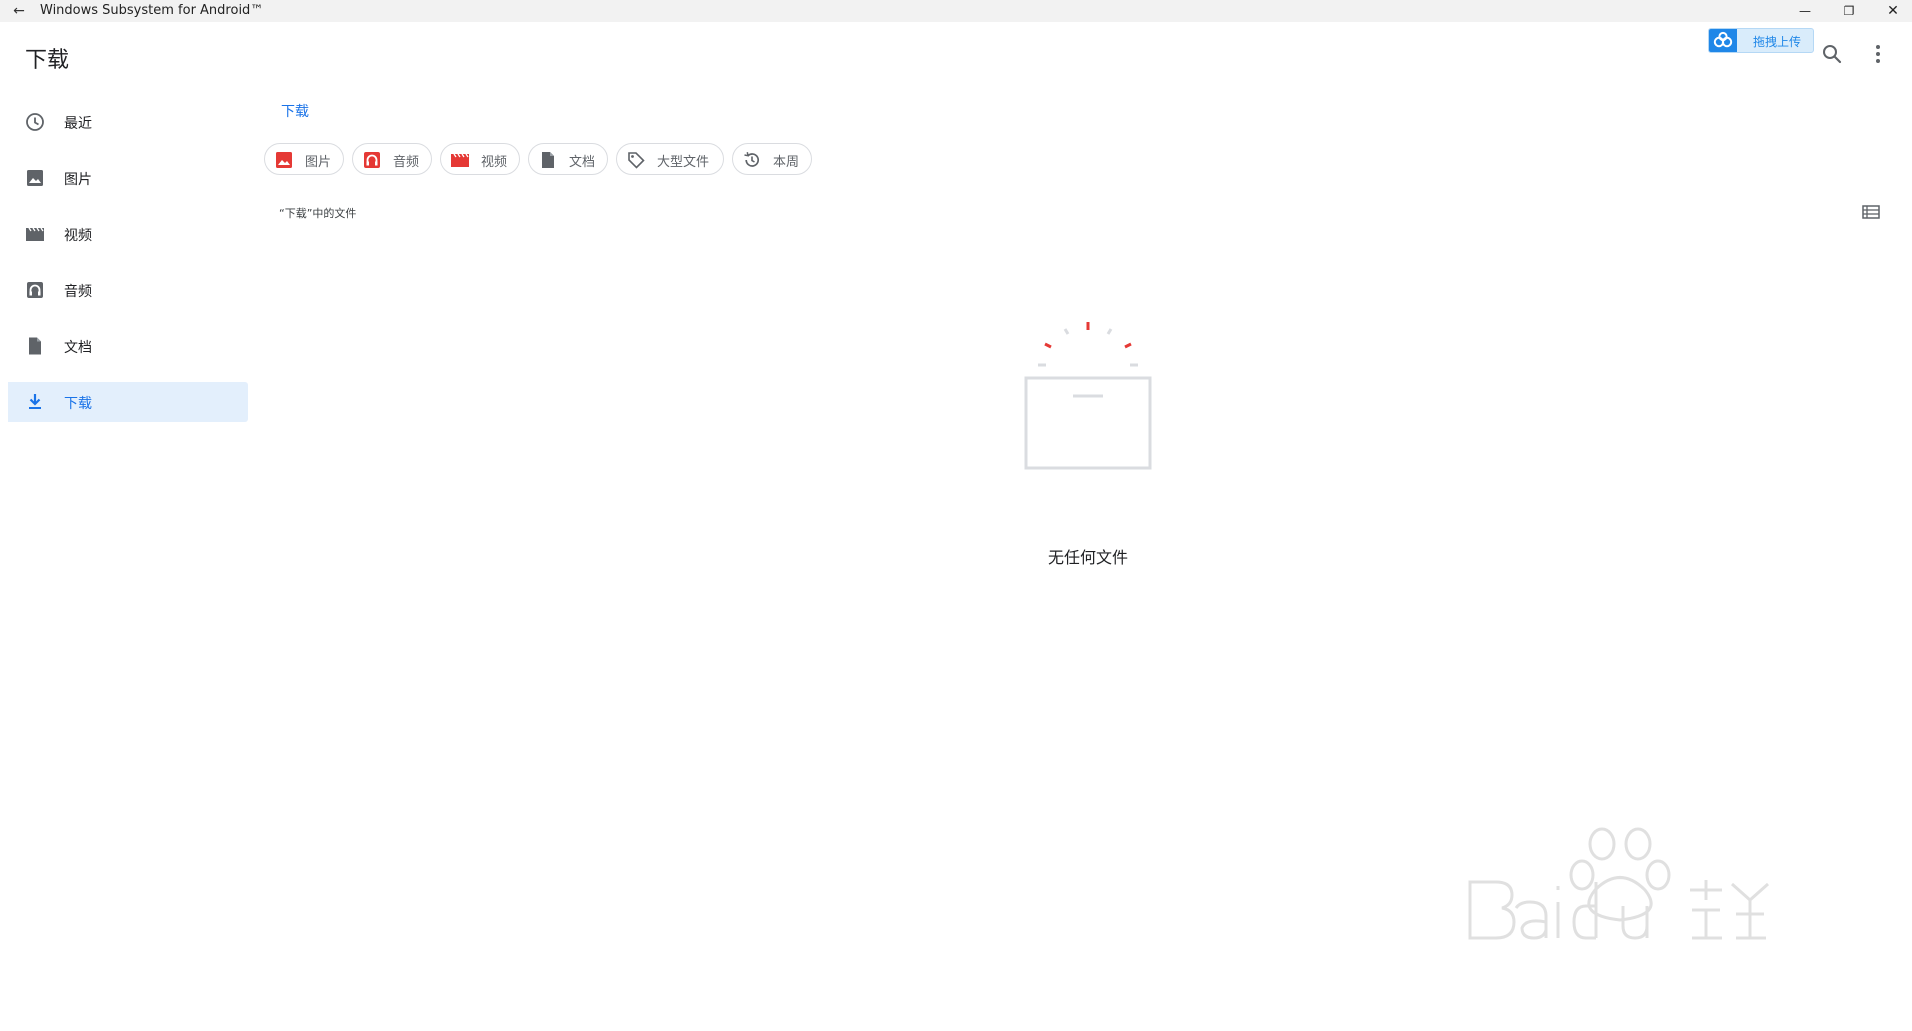 The width and height of the screenshot is (1912, 1031). What do you see at coordinates (128, 234) in the screenshot?
I see `sidebar-item-videos: 视频` at bounding box center [128, 234].